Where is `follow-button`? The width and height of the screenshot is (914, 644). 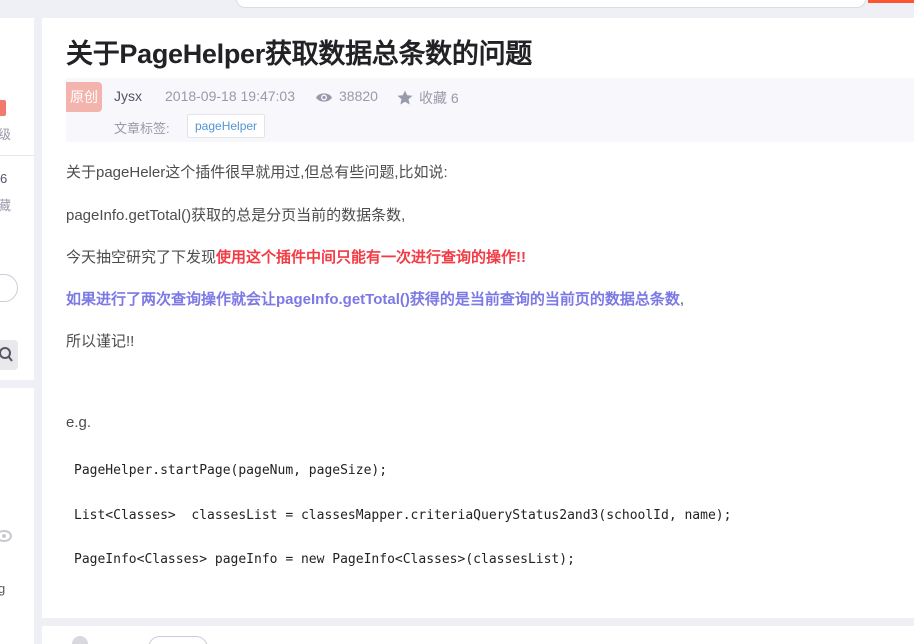 follow-button is located at coordinates (178, 640).